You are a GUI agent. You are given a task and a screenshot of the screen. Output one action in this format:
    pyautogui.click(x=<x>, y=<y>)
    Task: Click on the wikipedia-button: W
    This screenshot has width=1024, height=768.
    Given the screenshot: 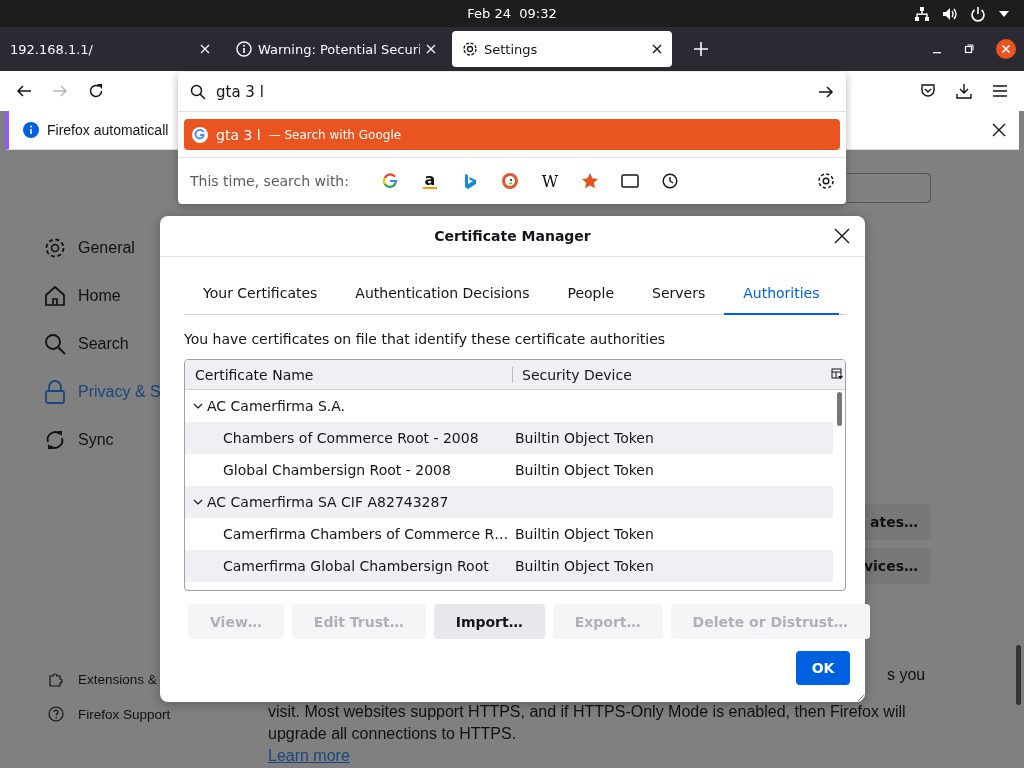 What is the action you would take?
    pyautogui.click(x=550, y=181)
    